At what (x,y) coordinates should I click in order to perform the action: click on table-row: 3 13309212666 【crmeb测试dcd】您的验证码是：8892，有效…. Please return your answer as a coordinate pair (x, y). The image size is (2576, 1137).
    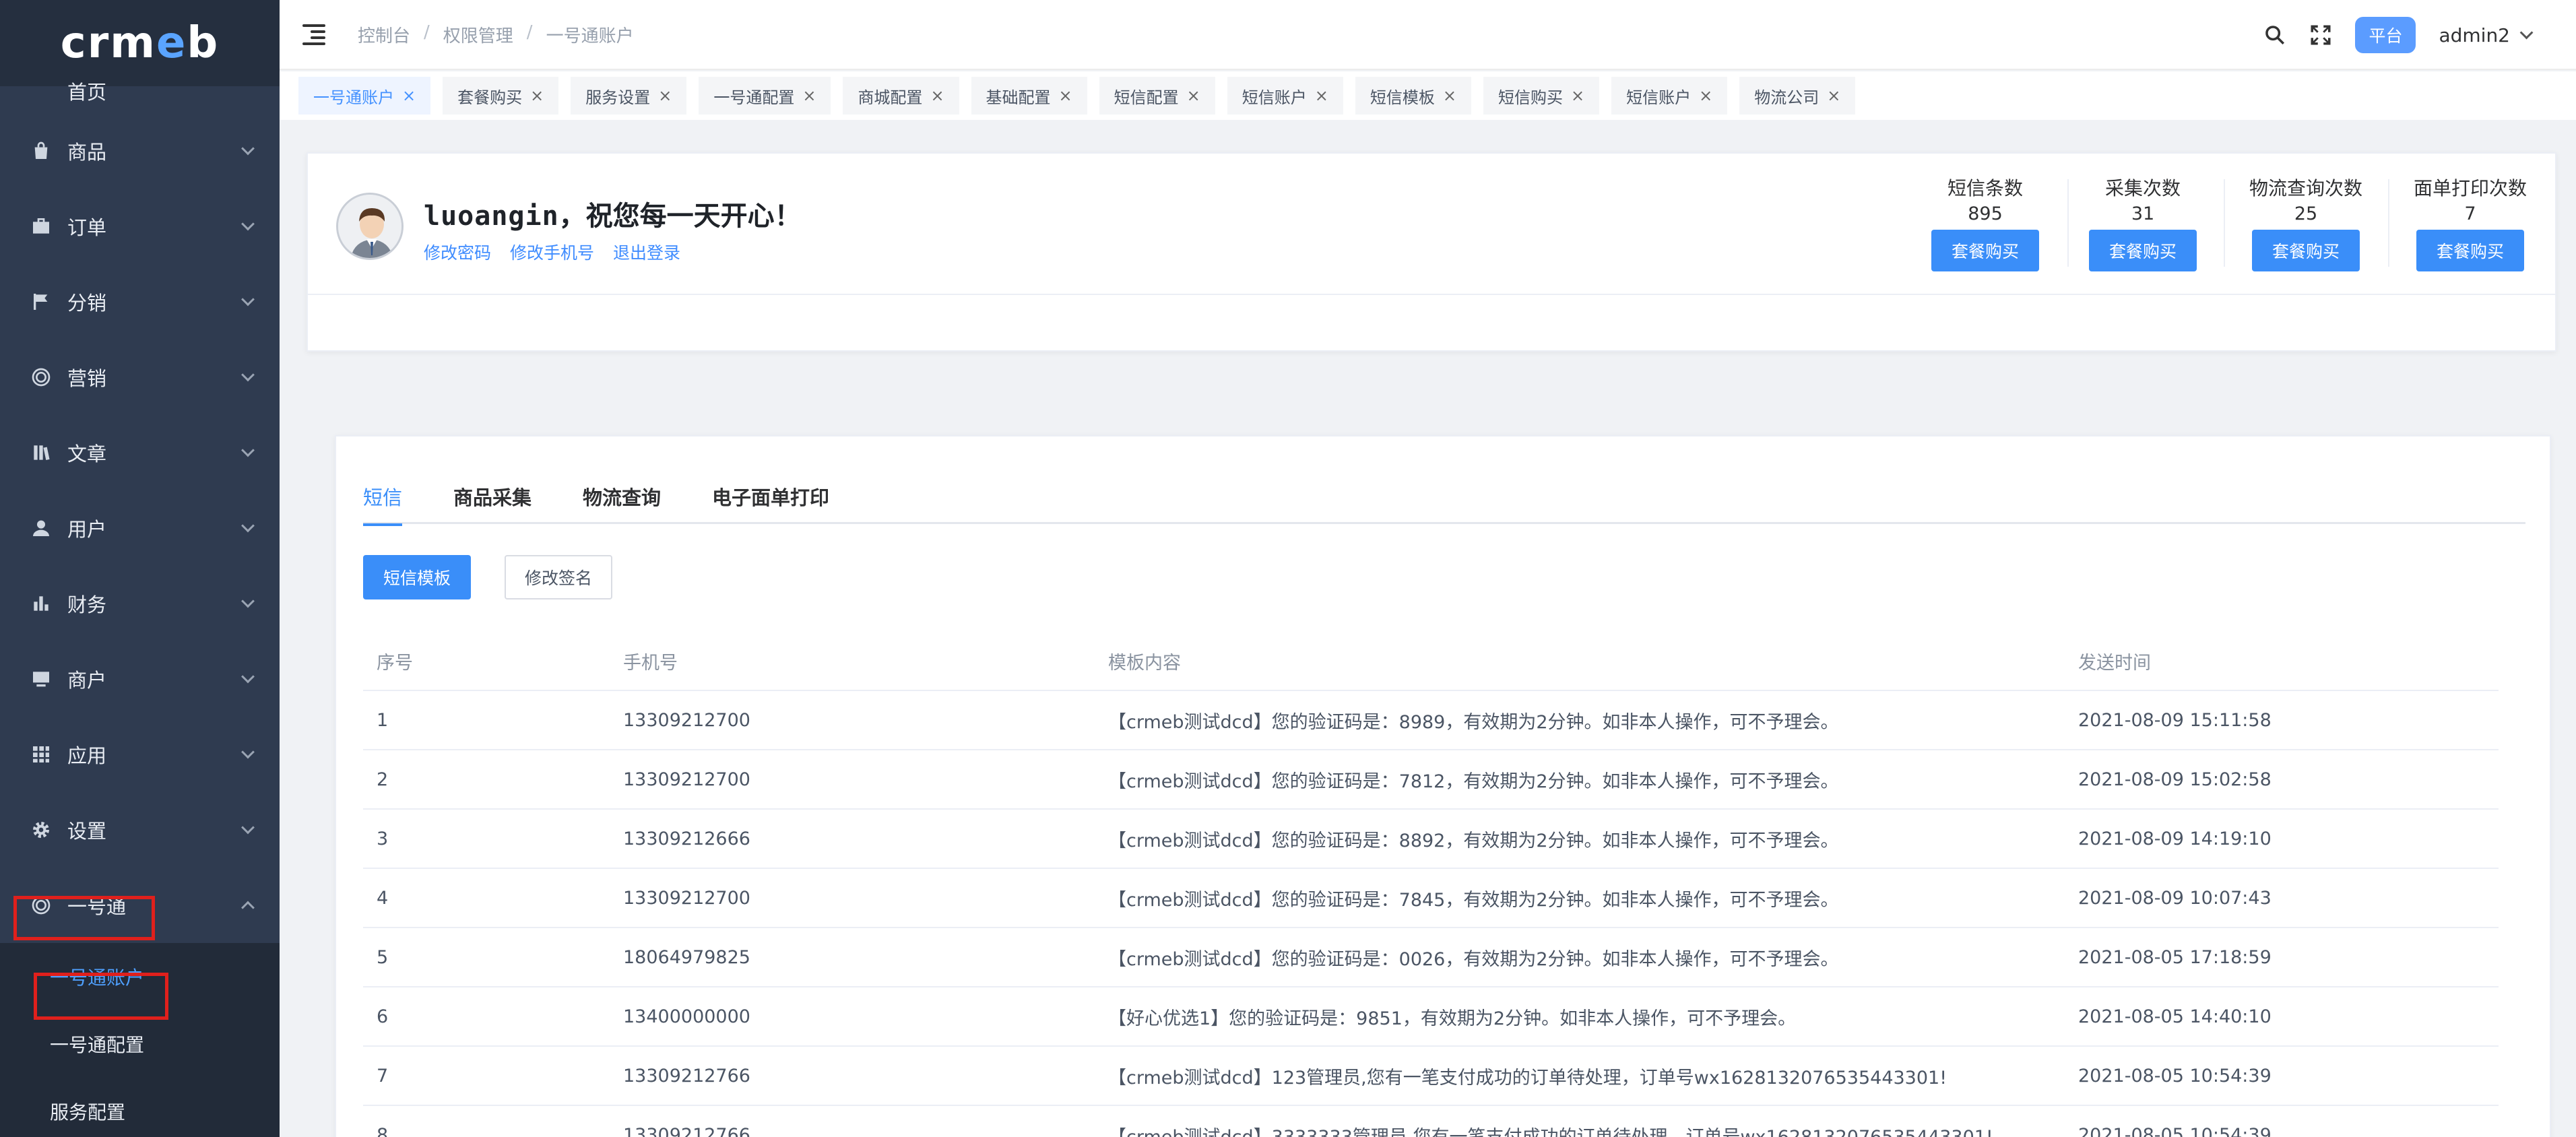
    Looking at the image, I should click on (1431, 839).